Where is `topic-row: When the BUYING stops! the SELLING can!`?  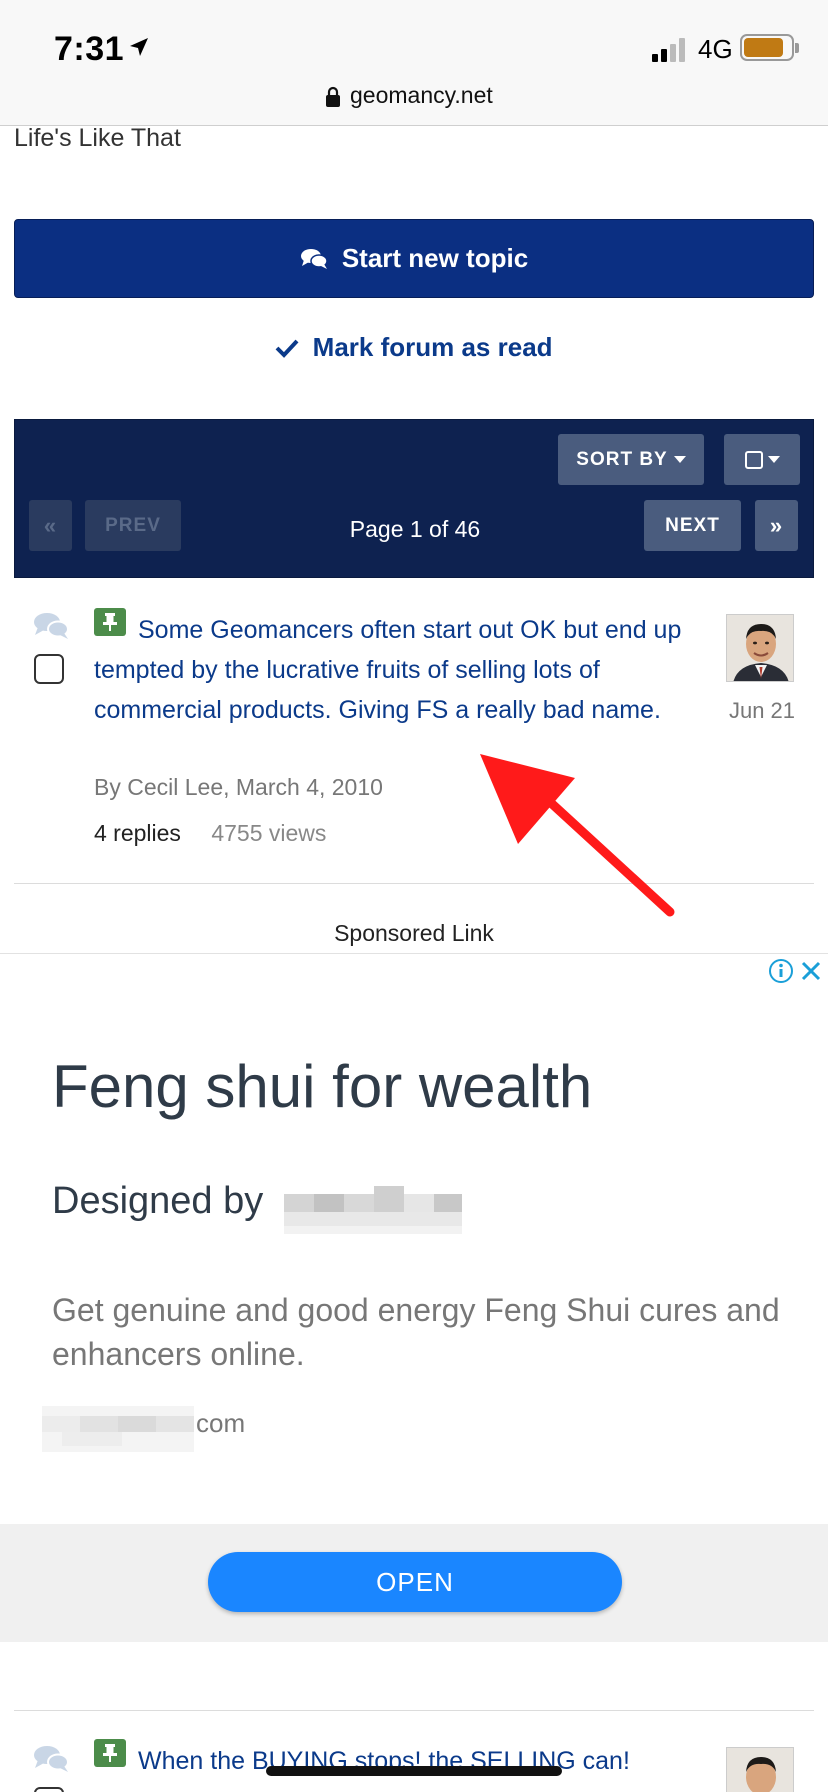 topic-row: When the BUYING stops! the SELLING can! is located at coordinates (414, 1751).